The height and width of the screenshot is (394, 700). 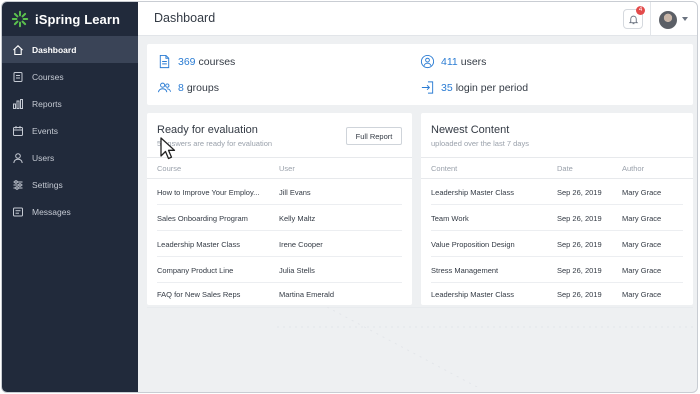 I want to click on user-cell: Kelly Maltz, so click(x=297, y=218).